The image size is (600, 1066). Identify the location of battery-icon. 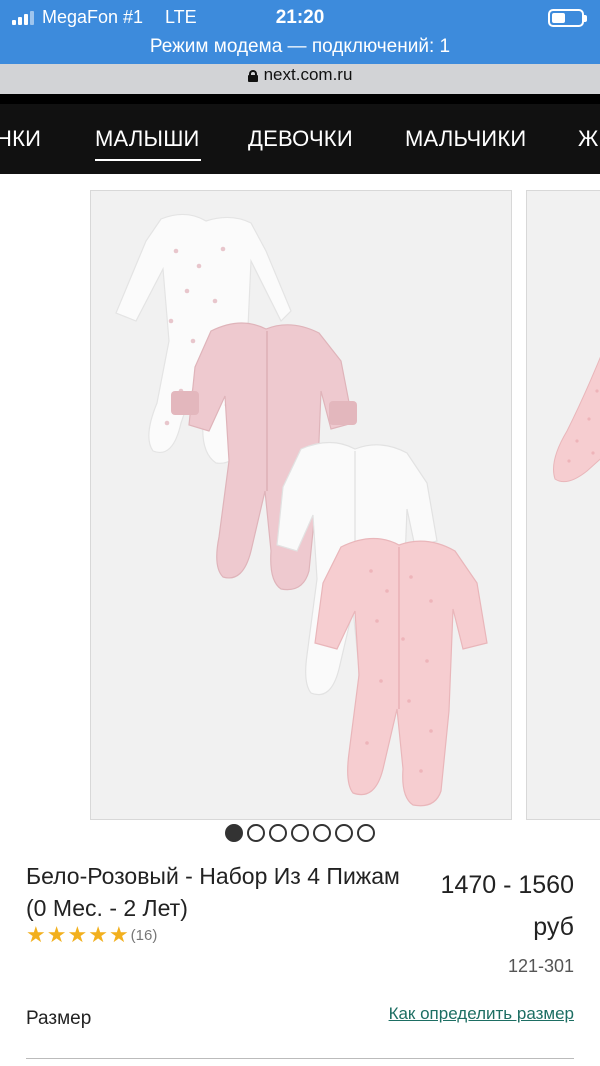
(567, 18).